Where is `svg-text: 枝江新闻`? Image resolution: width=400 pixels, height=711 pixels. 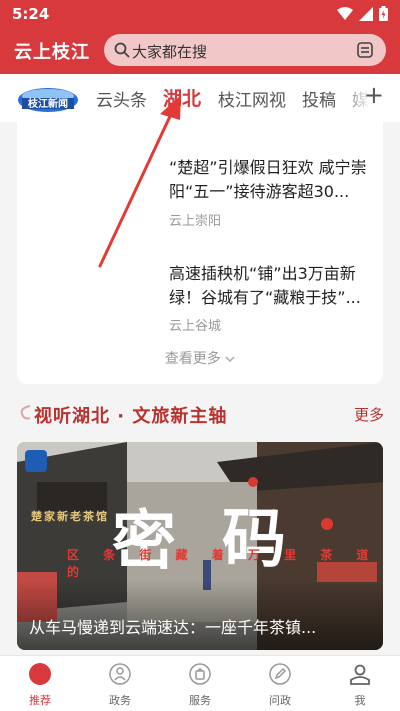 svg-text: 枝江新闻 is located at coordinates (47, 103).